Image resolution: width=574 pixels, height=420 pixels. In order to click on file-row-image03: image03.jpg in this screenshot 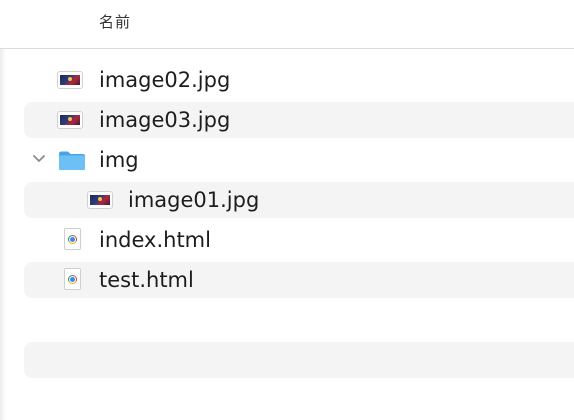, I will do `click(299, 120)`.